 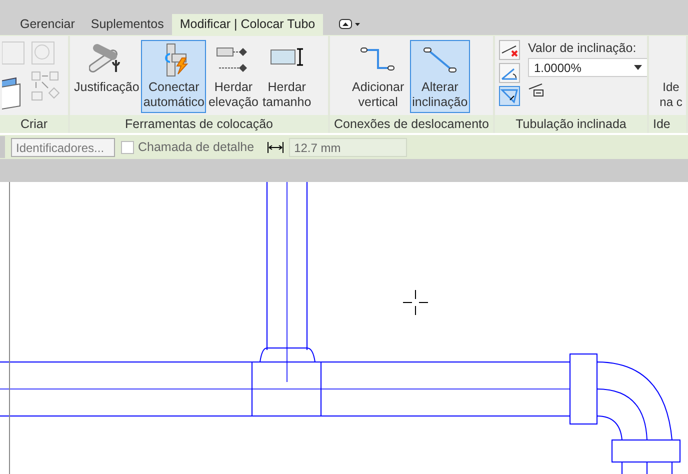 I want to click on ribbon-button: Adicionar vertical, so click(x=378, y=76).